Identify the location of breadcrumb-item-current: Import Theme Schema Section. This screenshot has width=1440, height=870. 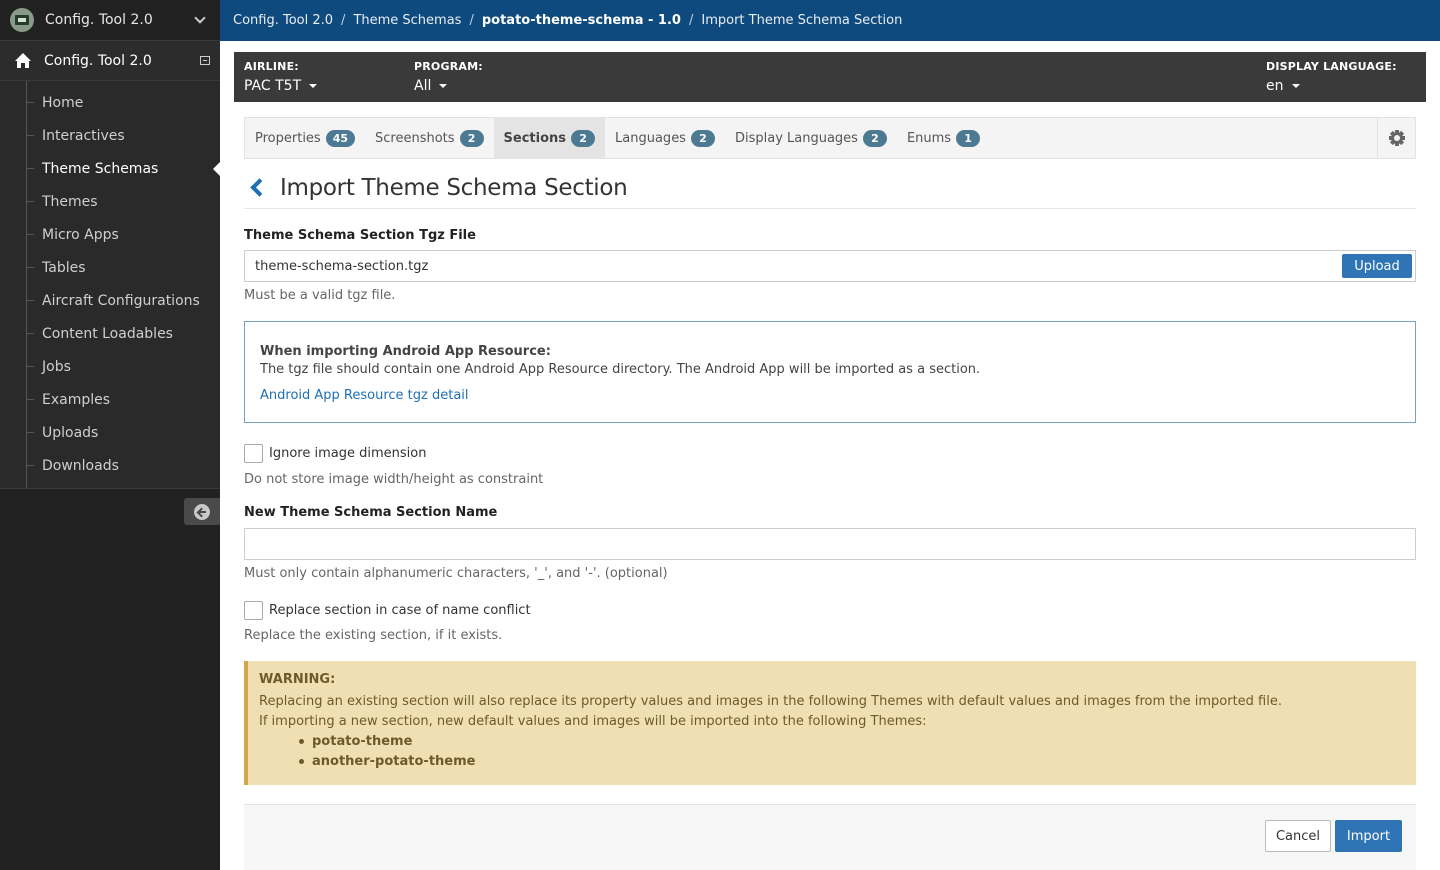
(802, 20).